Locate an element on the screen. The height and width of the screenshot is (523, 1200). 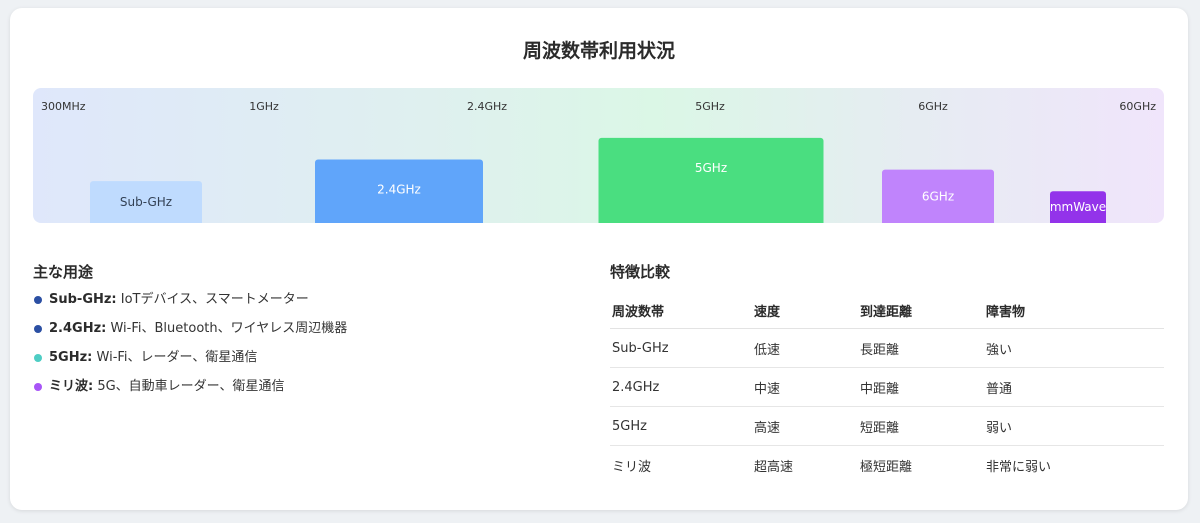
use-band-label: ミリ波: is located at coordinates (71, 386).